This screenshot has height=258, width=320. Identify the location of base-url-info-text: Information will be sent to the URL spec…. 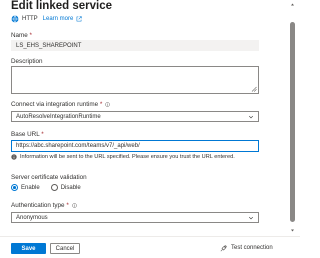
(127, 157).